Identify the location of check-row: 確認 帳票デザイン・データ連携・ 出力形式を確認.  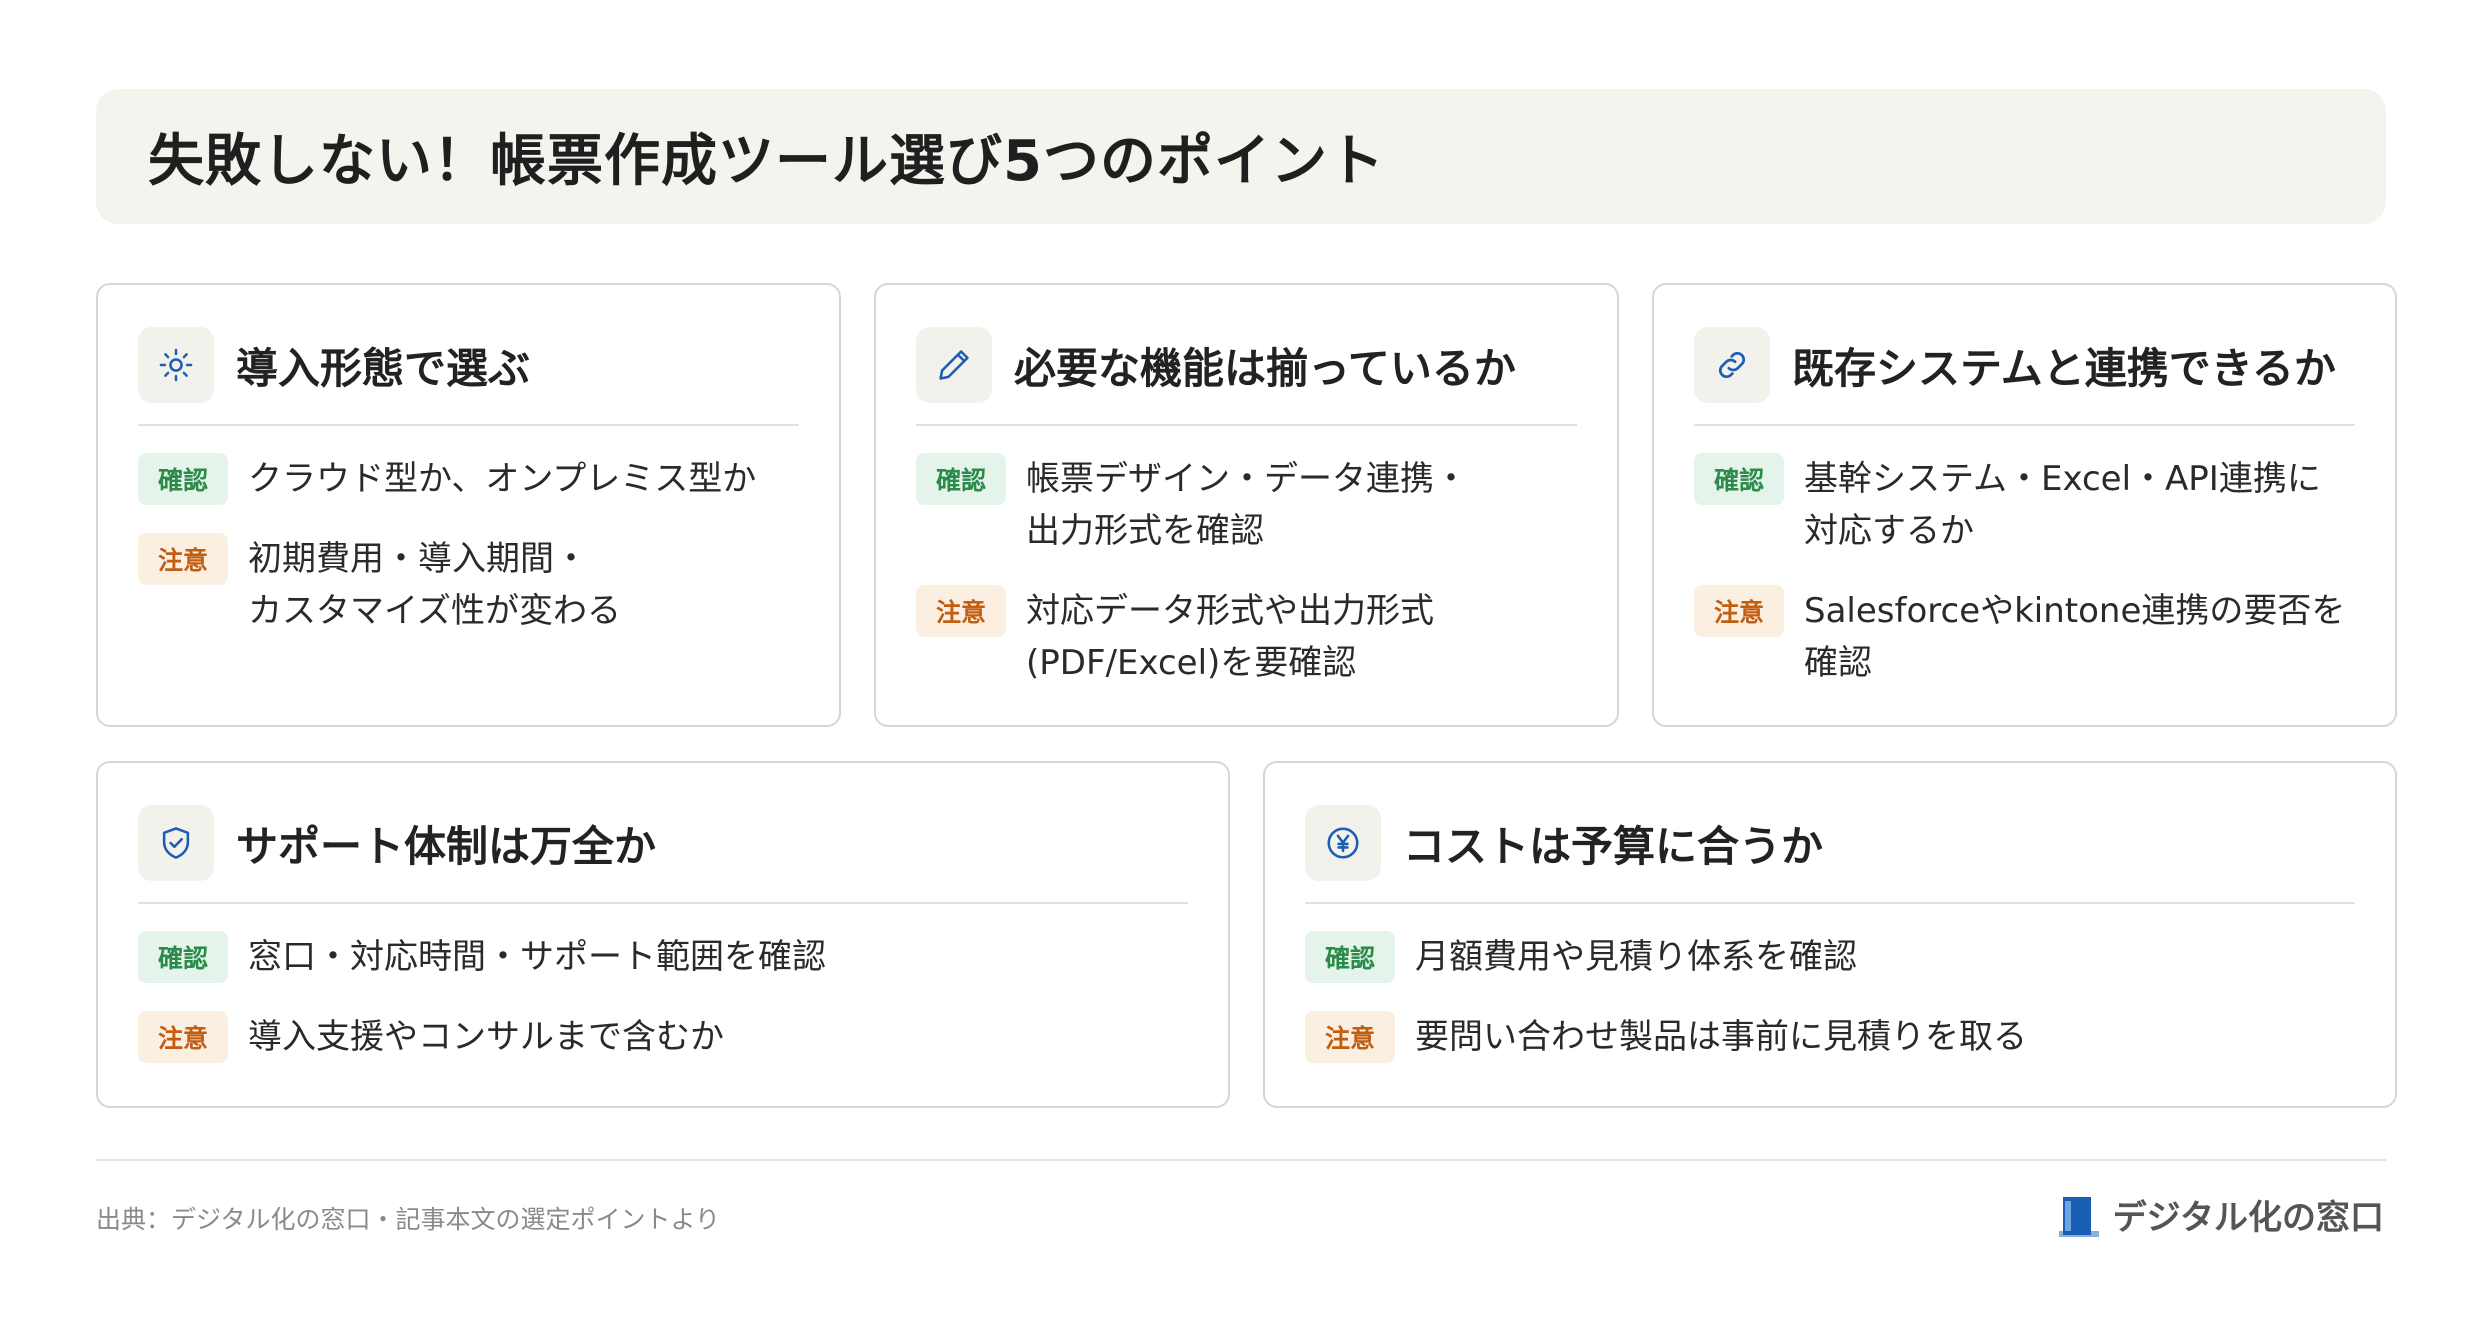
(1256, 505).